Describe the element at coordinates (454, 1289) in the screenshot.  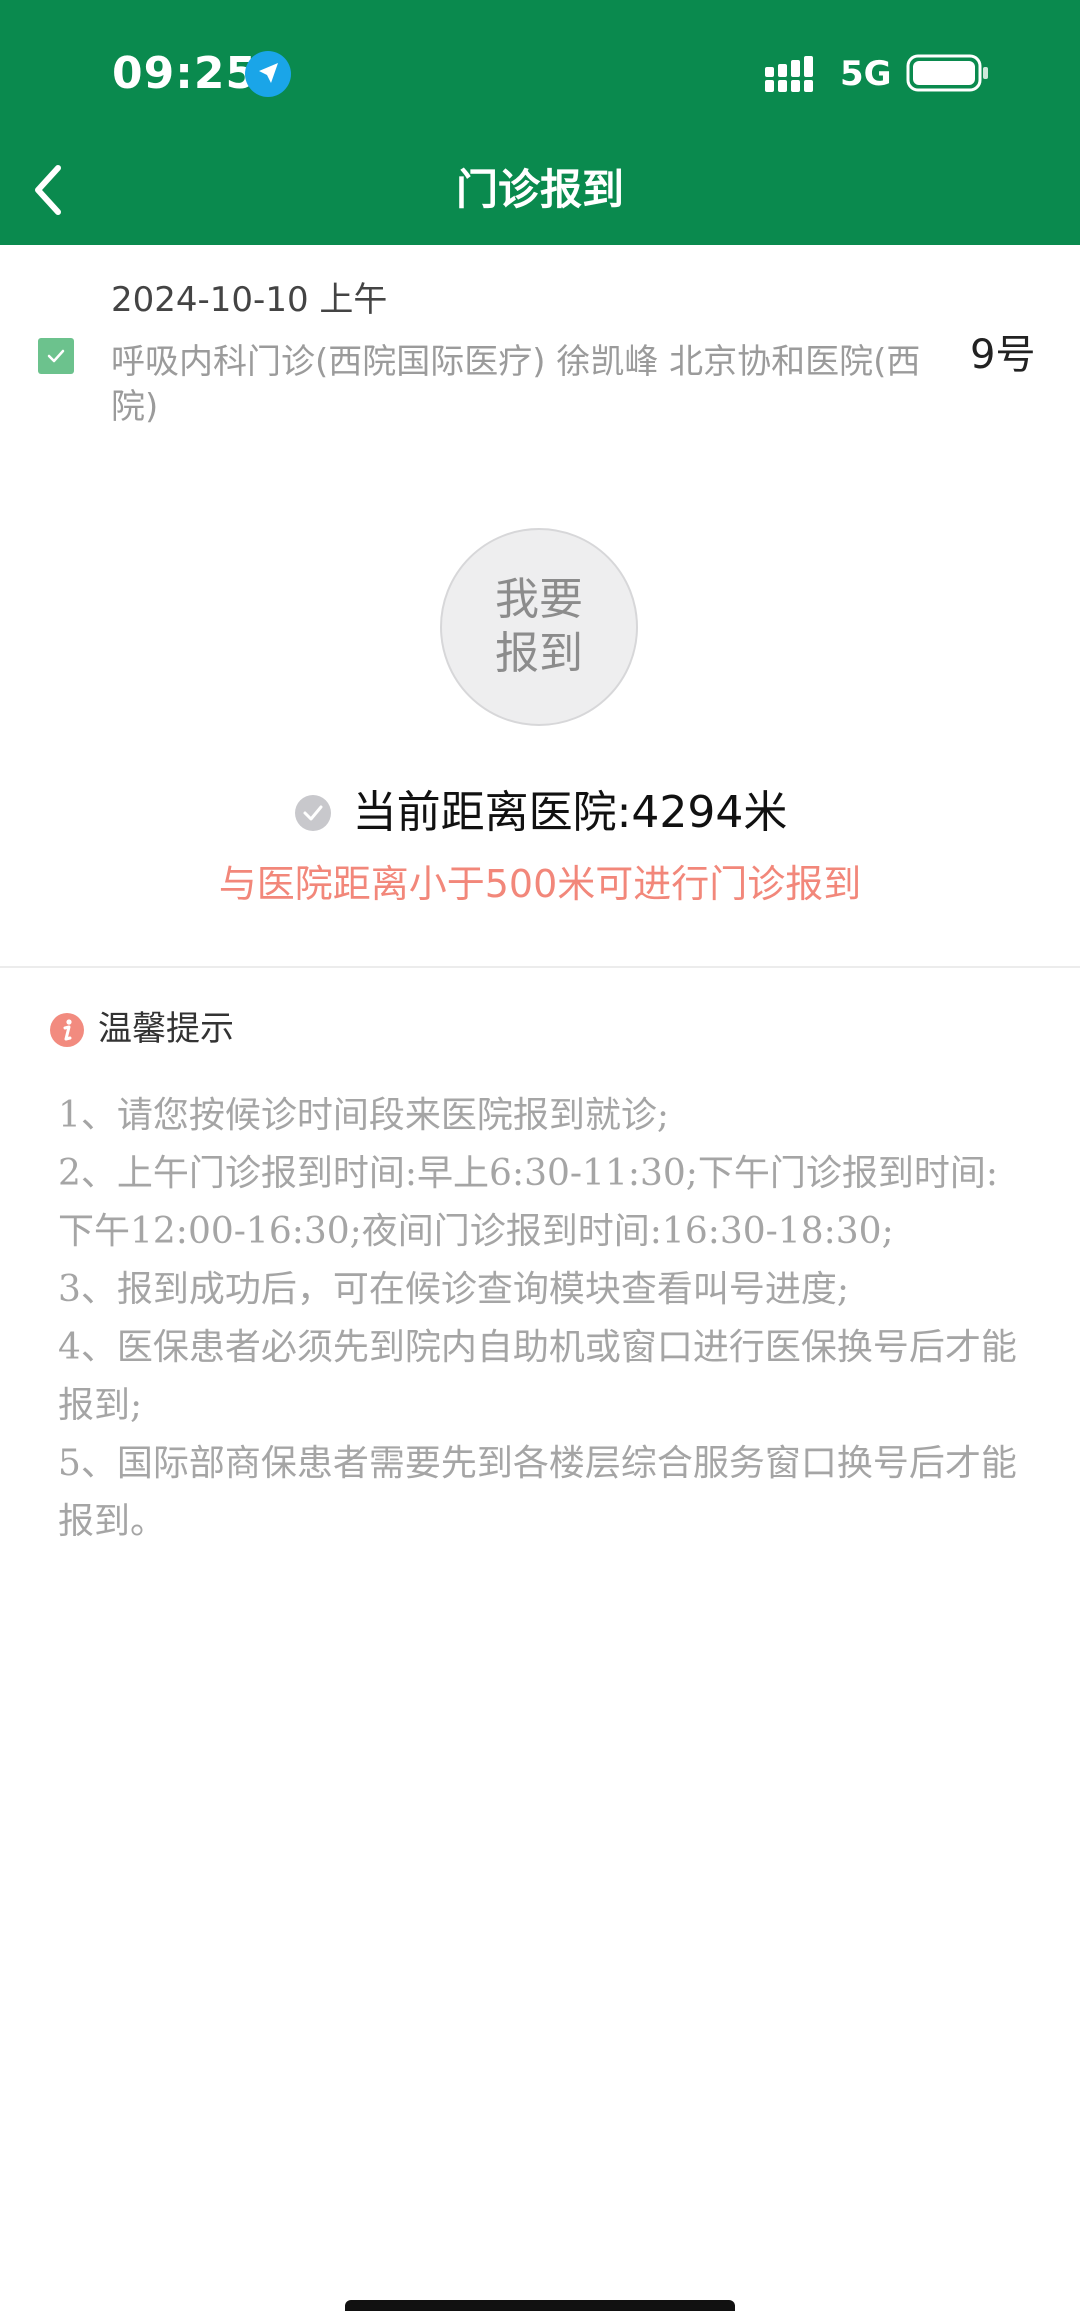
I see `tip-item: 3、报到成功后，可在候诊查询模块查看叫号进度;` at that location.